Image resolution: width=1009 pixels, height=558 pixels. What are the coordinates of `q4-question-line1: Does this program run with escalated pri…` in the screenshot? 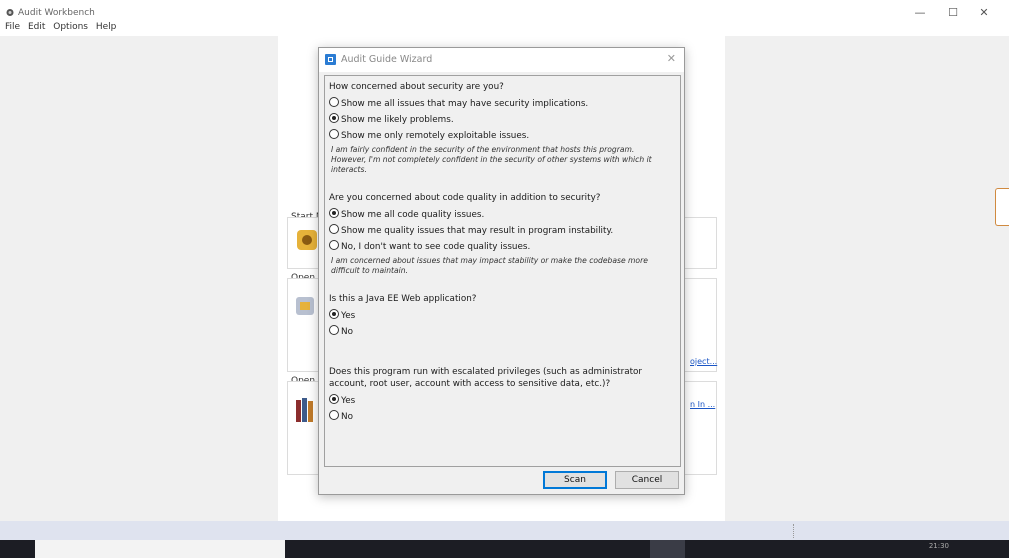 It's located at (486, 372).